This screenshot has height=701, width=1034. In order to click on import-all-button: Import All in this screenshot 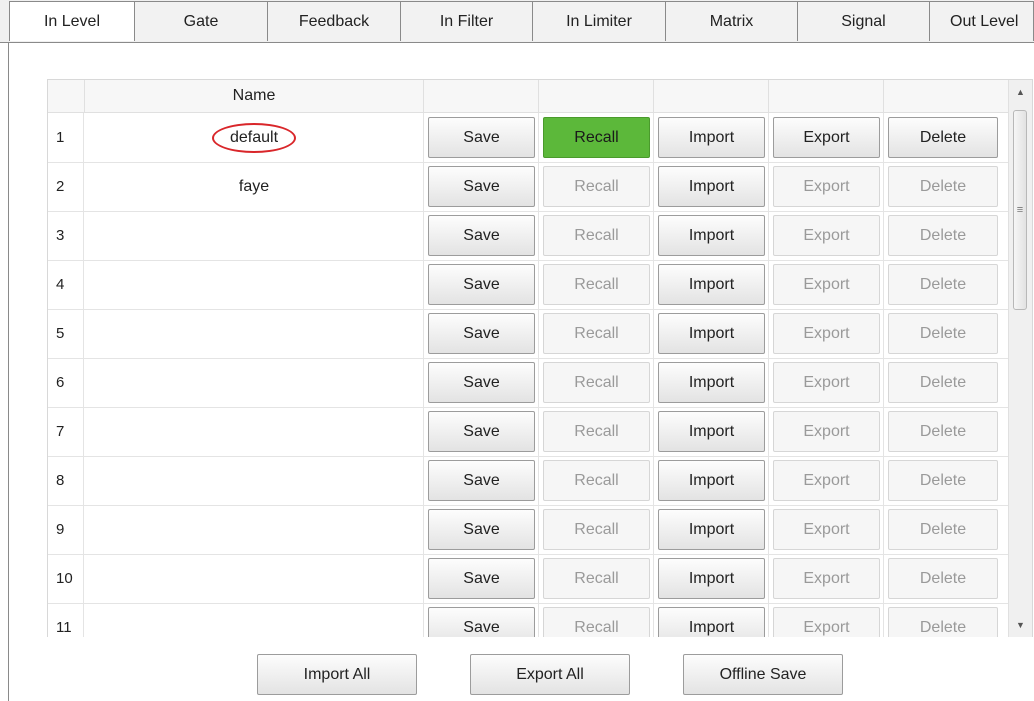, I will do `click(337, 674)`.